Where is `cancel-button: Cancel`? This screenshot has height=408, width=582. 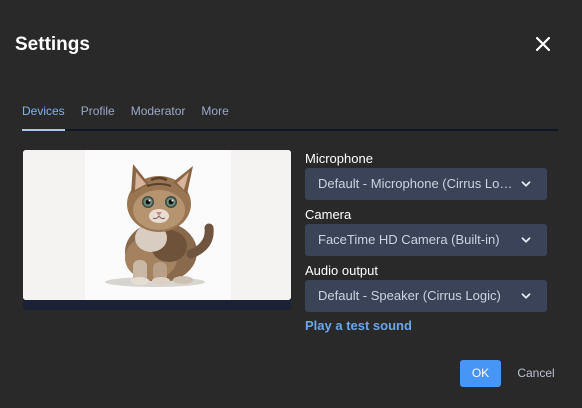 cancel-button: Cancel is located at coordinates (536, 373).